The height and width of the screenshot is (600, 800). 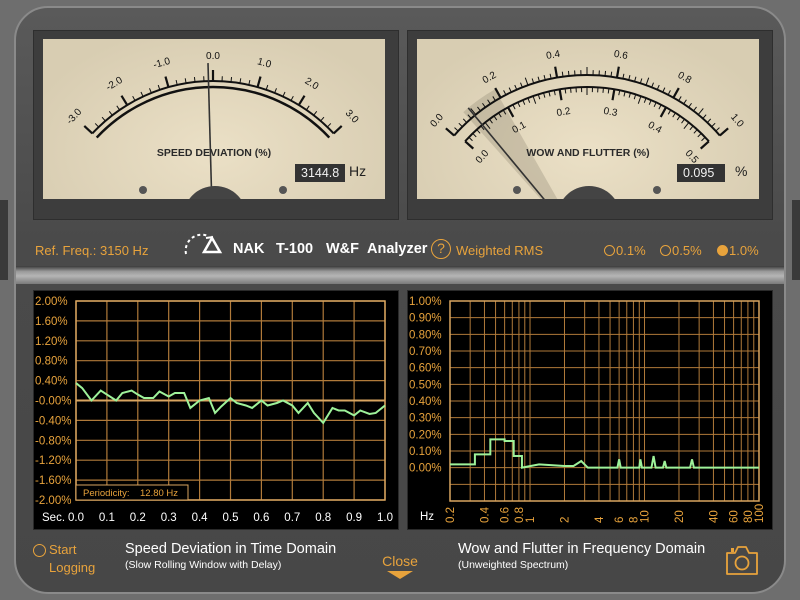 I want to click on question-circle-icon: ?, so click(x=441, y=249).